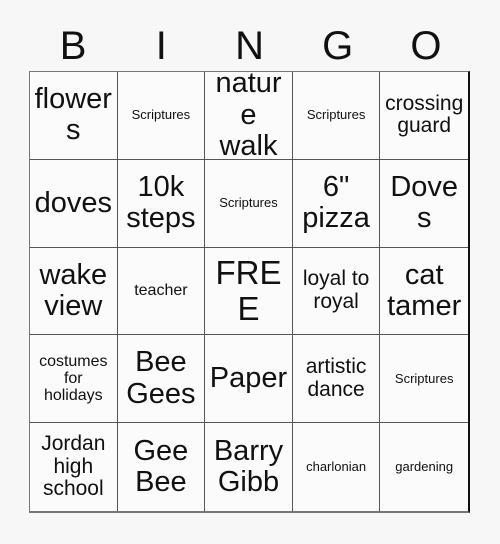  I want to click on bingo-cell: 6" pizza, so click(336, 203).